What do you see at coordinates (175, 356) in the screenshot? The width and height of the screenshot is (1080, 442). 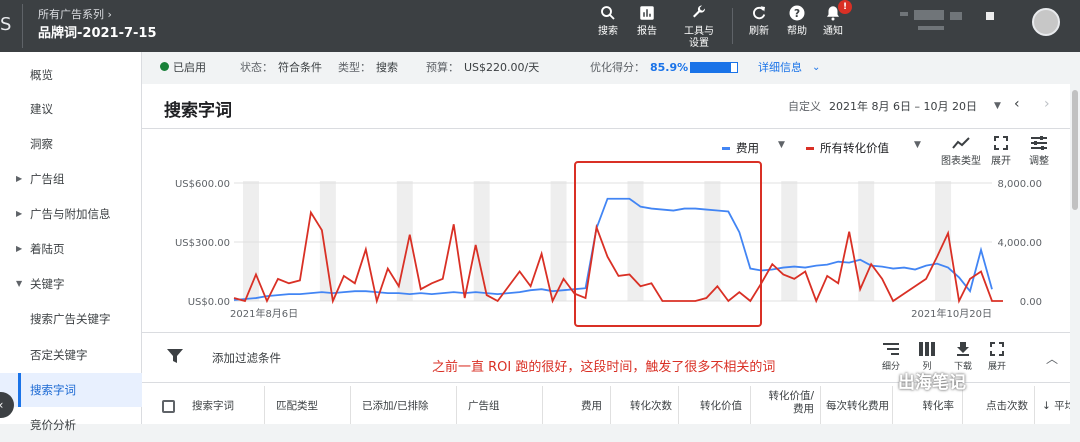 I see `filter-icon` at bounding box center [175, 356].